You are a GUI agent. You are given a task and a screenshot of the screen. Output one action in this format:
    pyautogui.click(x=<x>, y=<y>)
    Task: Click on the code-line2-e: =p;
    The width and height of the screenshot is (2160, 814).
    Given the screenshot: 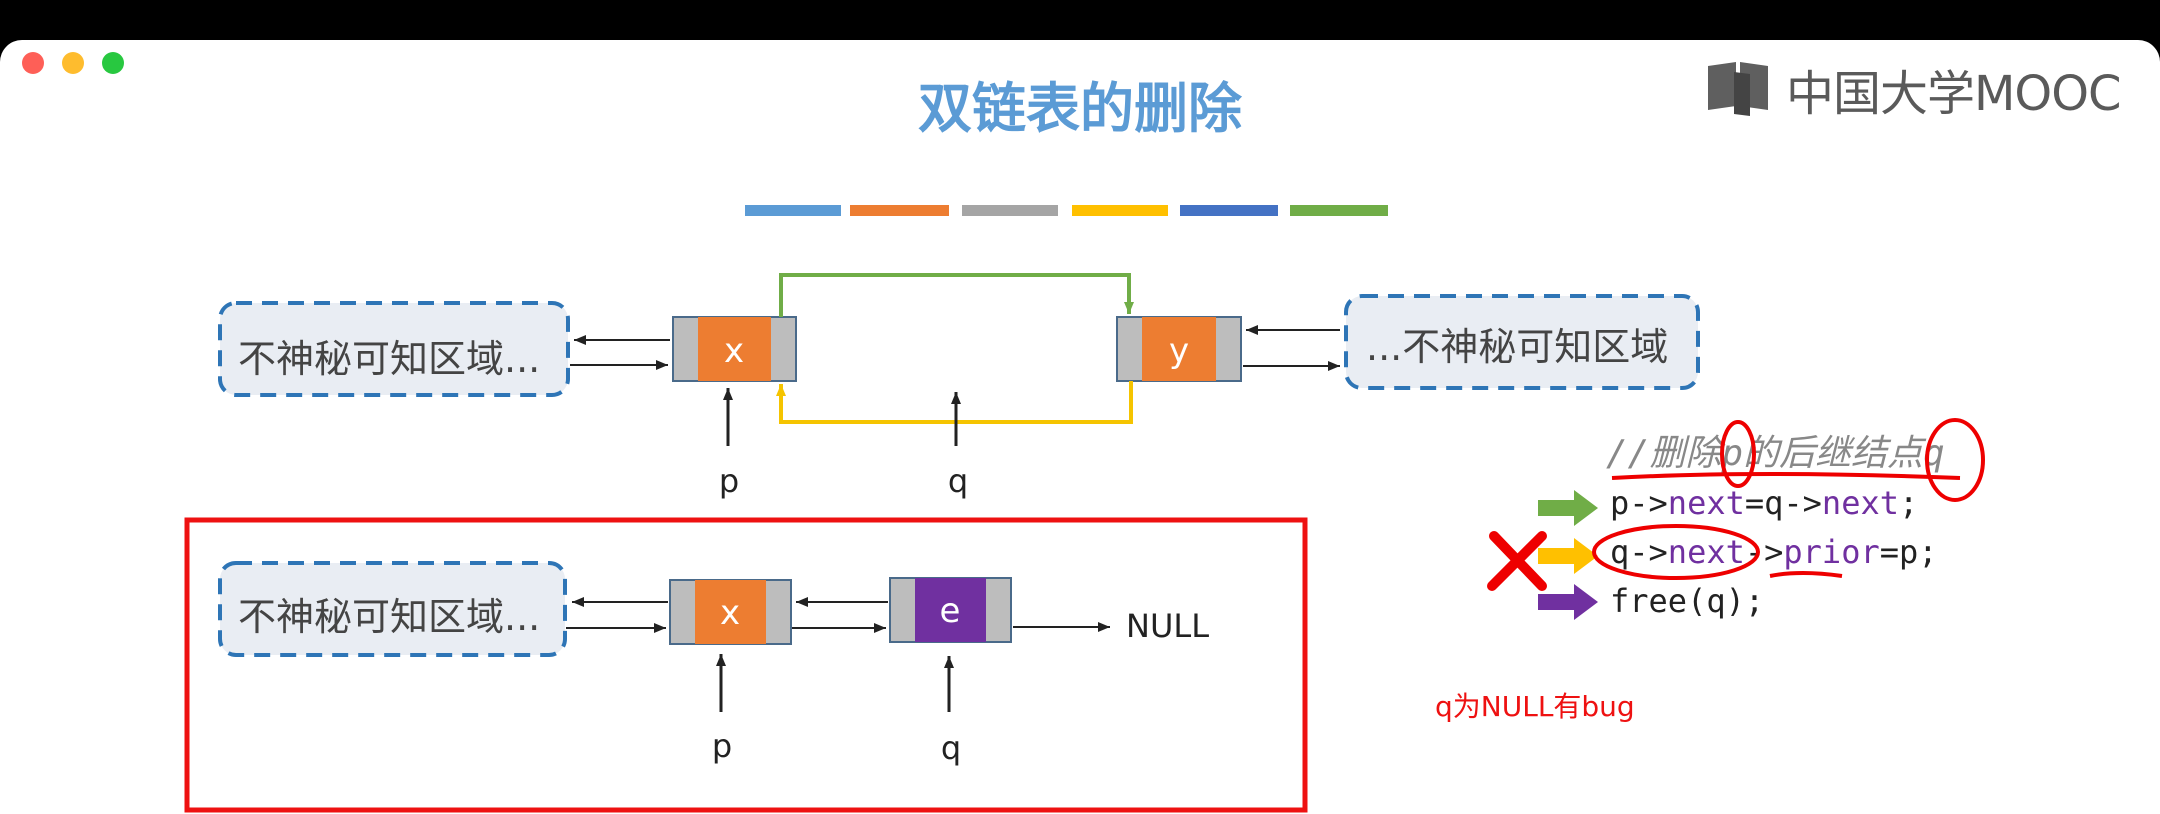 What is the action you would take?
    pyautogui.click(x=1909, y=552)
    